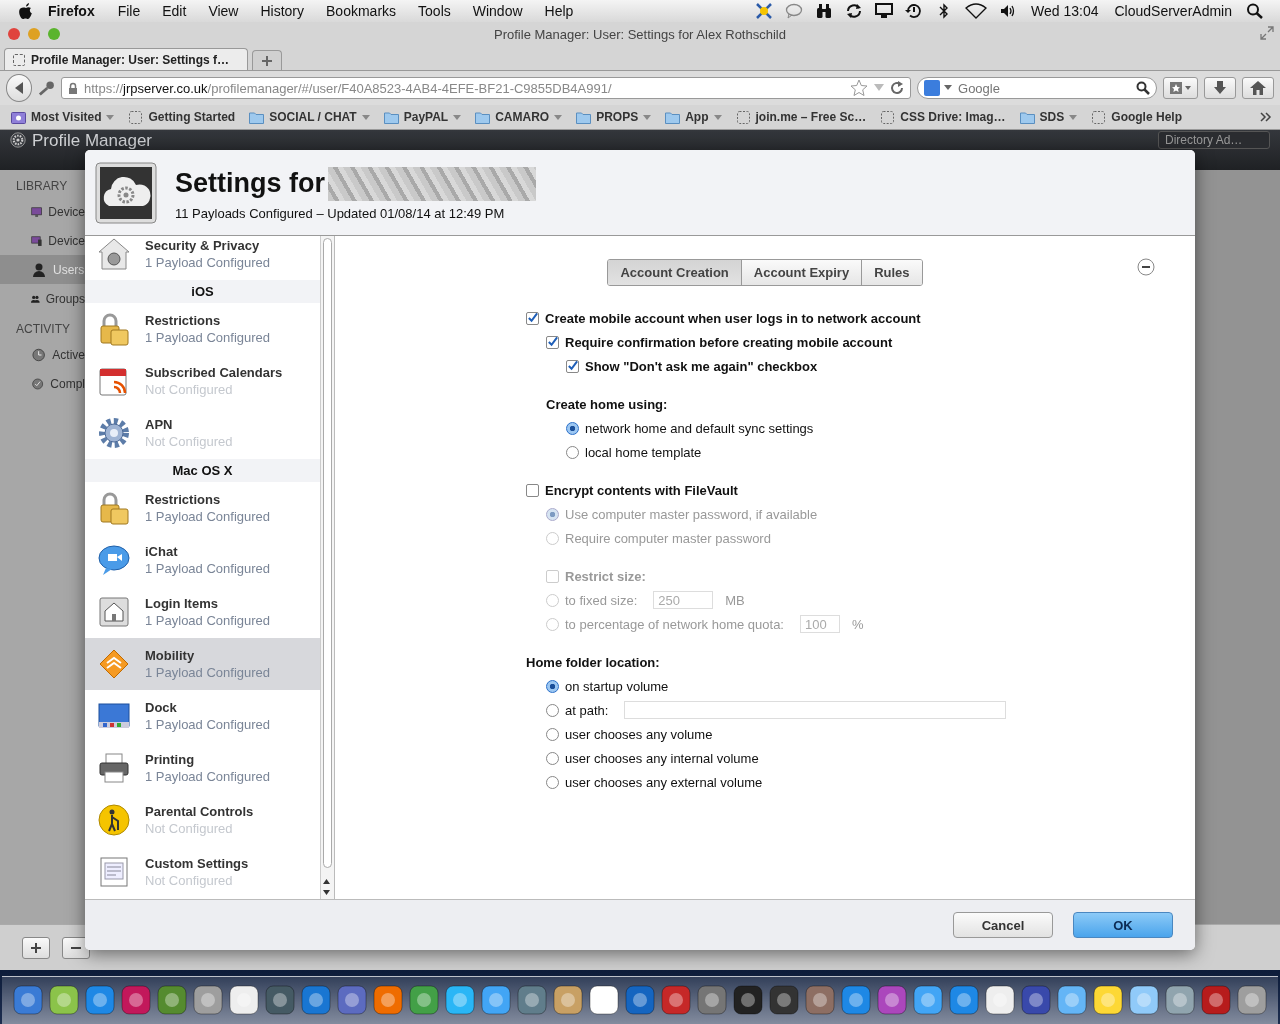  What do you see at coordinates (897, 88) in the screenshot?
I see `reload-icon` at bounding box center [897, 88].